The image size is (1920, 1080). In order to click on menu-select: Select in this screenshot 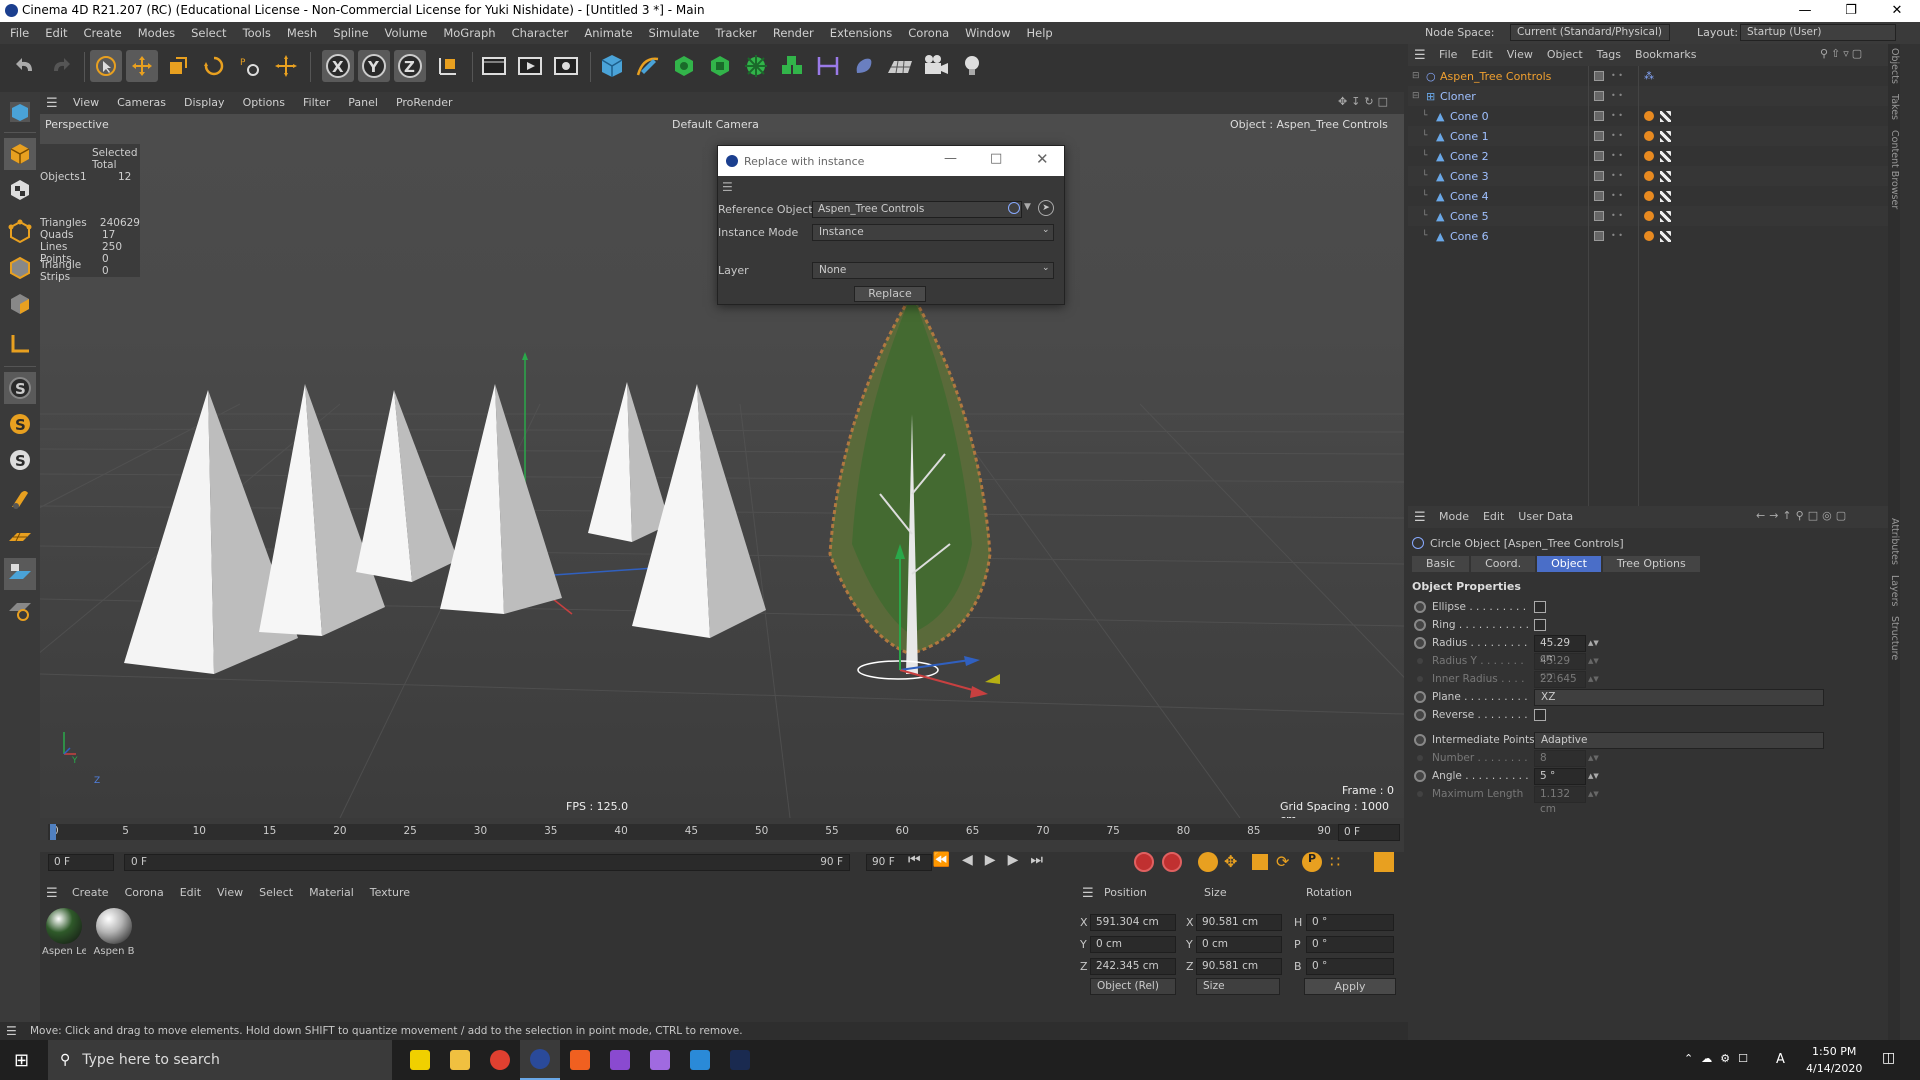, I will do `click(208, 33)`.